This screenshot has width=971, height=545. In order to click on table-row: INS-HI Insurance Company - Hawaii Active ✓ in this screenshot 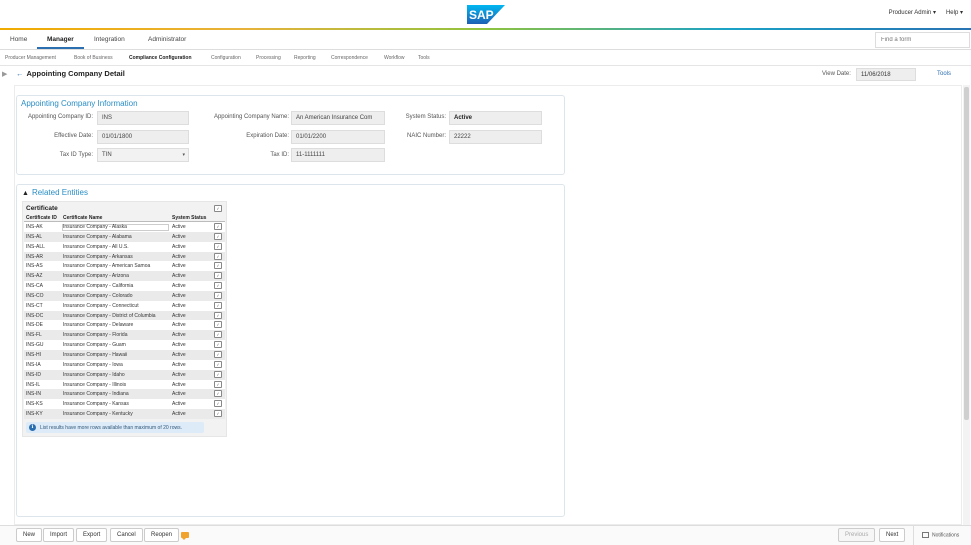, I will do `click(124, 354)`.